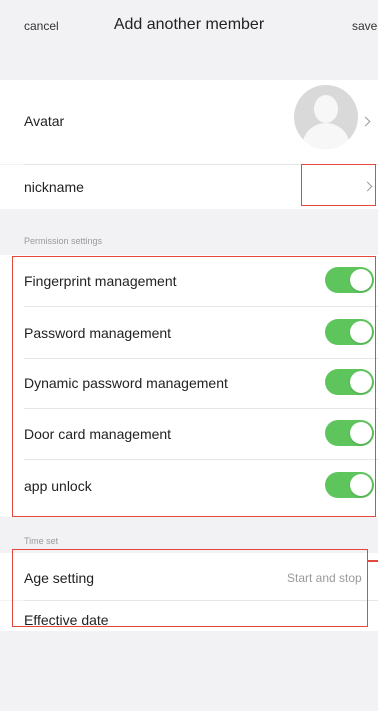  I want to click on effective-date-row: Effective date, so click(189, 616).